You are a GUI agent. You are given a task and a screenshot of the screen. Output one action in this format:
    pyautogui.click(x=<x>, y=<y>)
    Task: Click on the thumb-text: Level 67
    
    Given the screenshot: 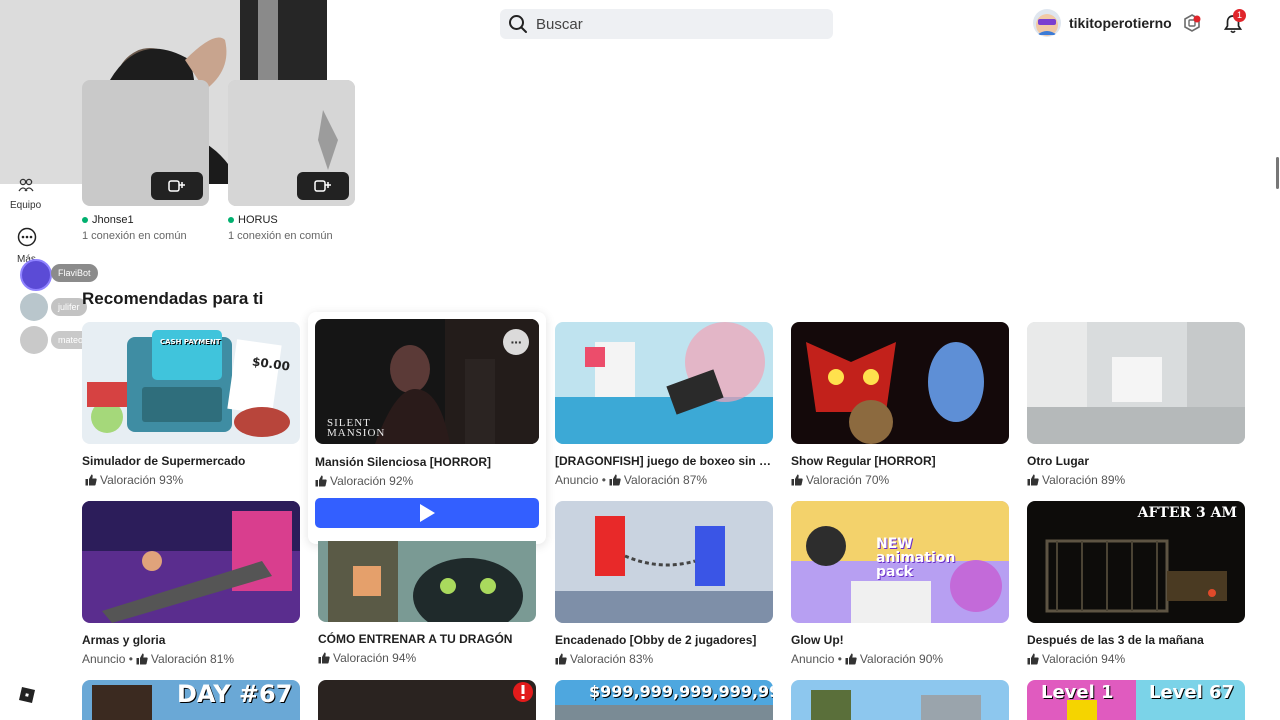 What is the action you would take?
    pyautogui.click(x=1192, y=692)
    